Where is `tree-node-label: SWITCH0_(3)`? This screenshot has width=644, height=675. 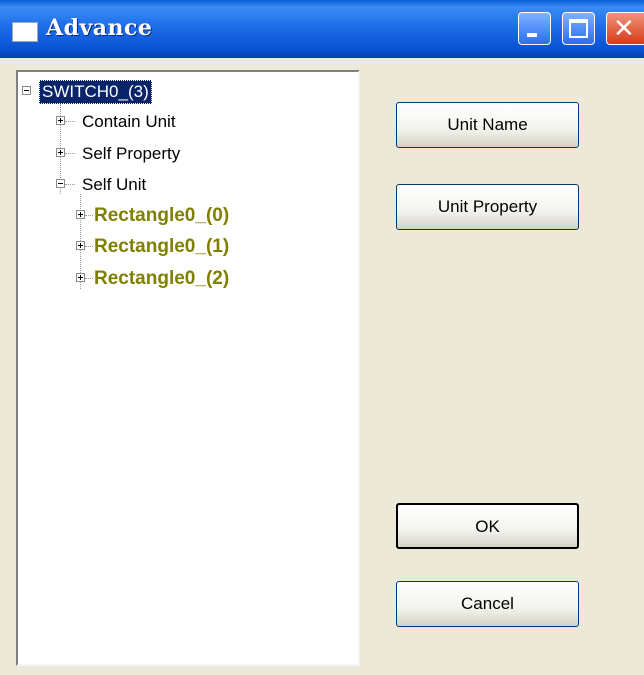 tree-node-label: SWITCH0_(3) is located at coordinates (95, 92).